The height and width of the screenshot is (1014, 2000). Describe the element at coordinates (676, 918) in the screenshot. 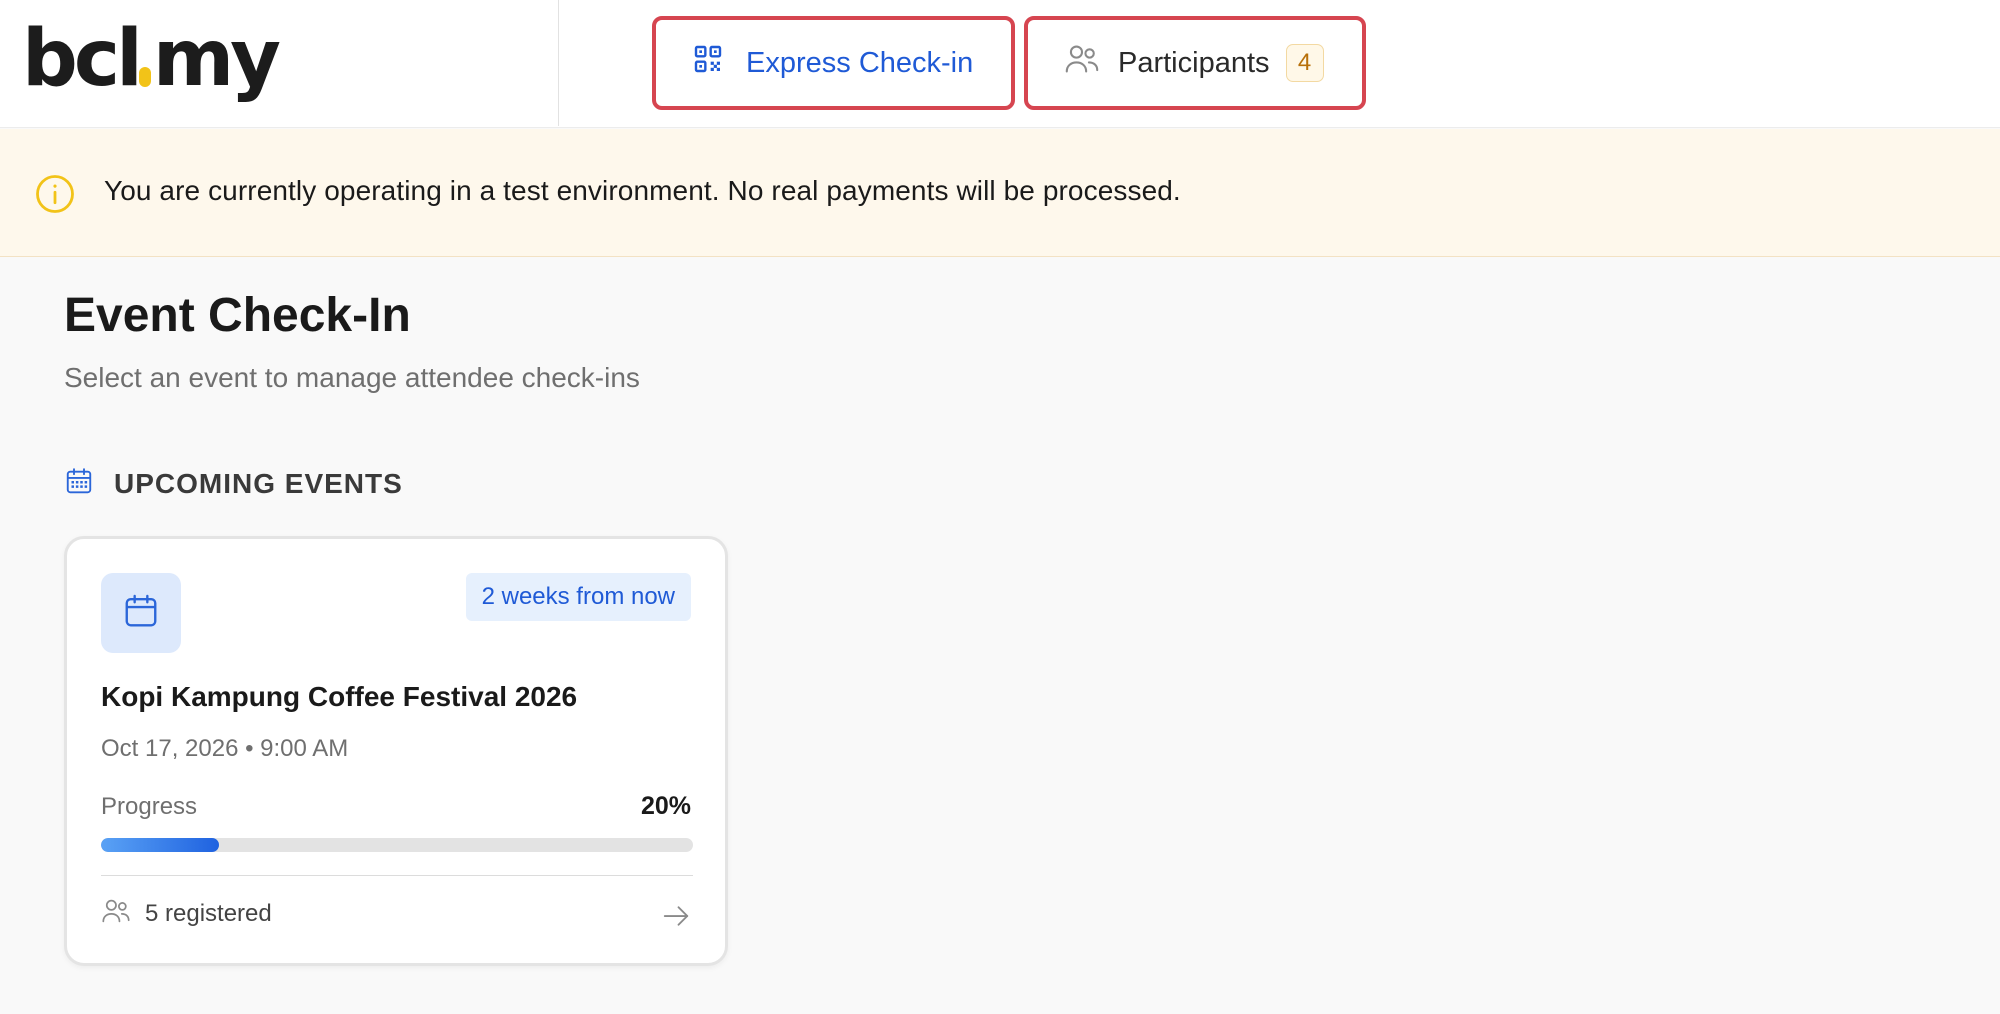

I see `arrow-right-icon` at that location.